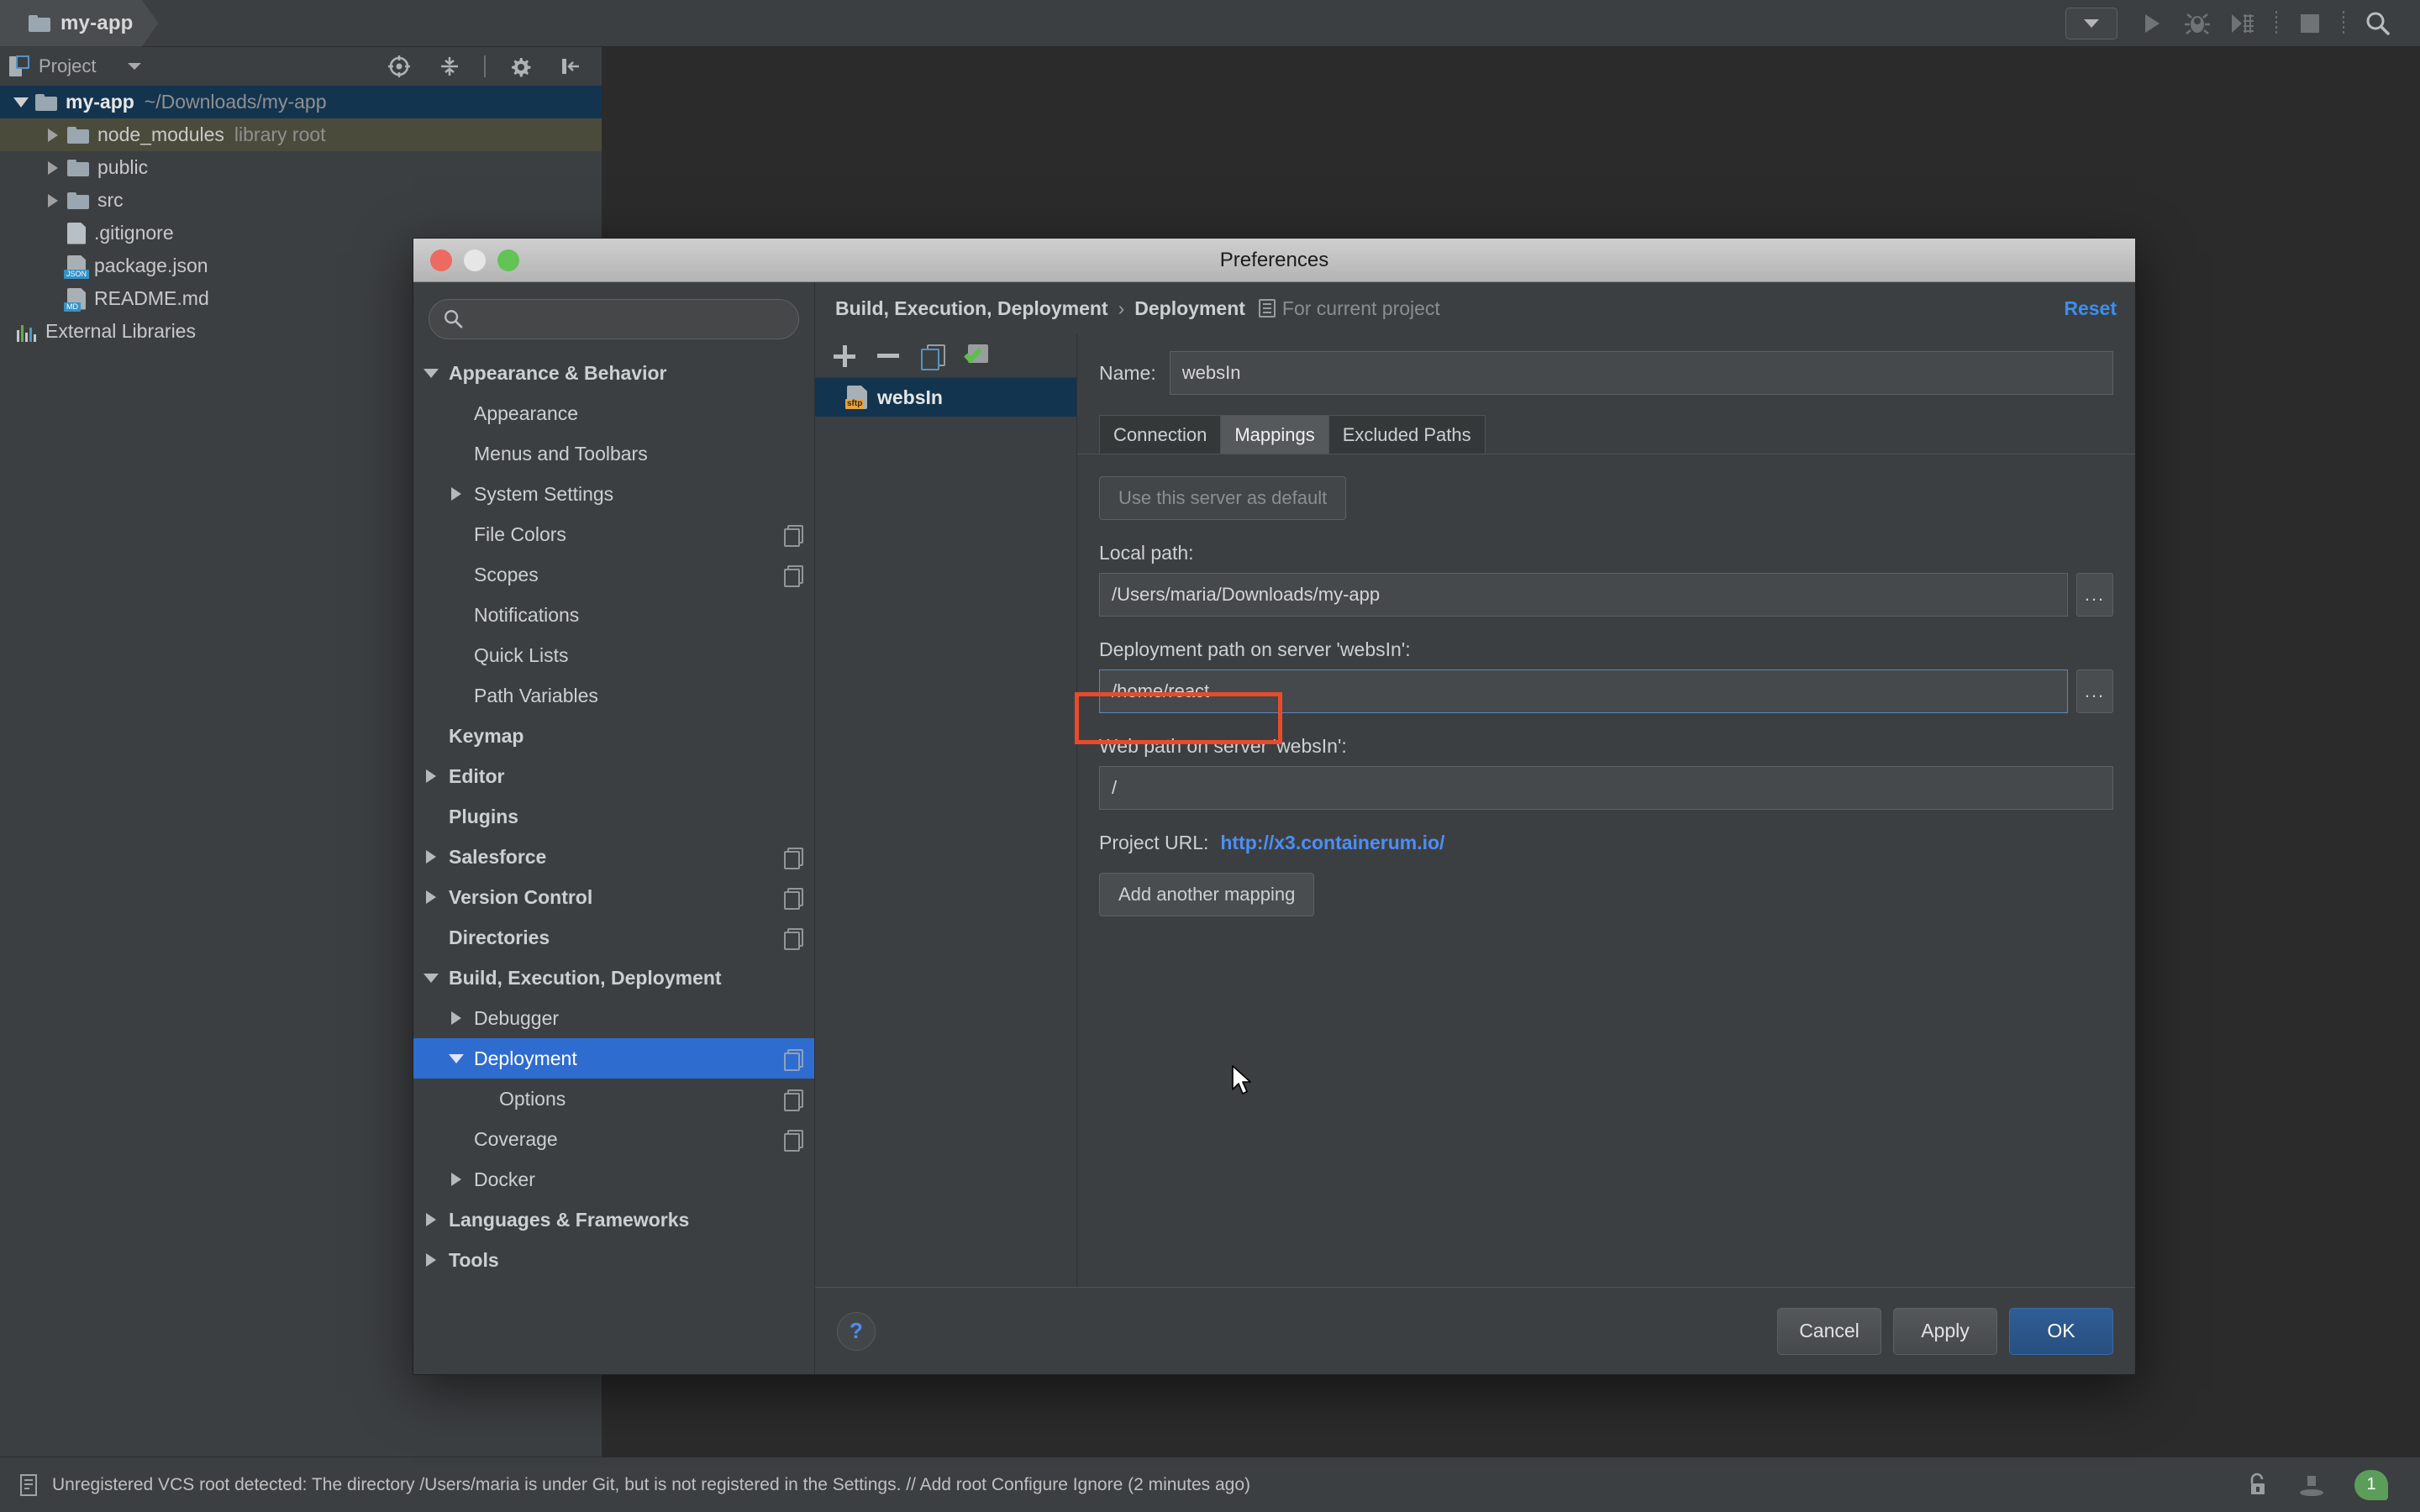  Describe the element at coordinates (1945, 1331) in the screenshot. I see `apply-button: Apply` at that location.